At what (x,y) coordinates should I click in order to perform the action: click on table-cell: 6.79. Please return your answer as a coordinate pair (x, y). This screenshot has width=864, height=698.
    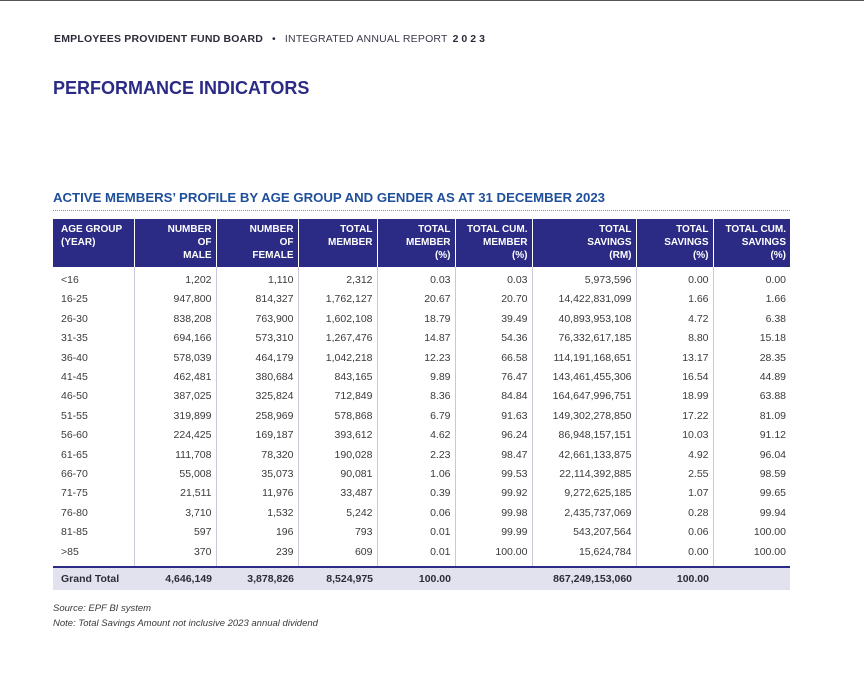
    Looking at the image, I should click on (416, 416).